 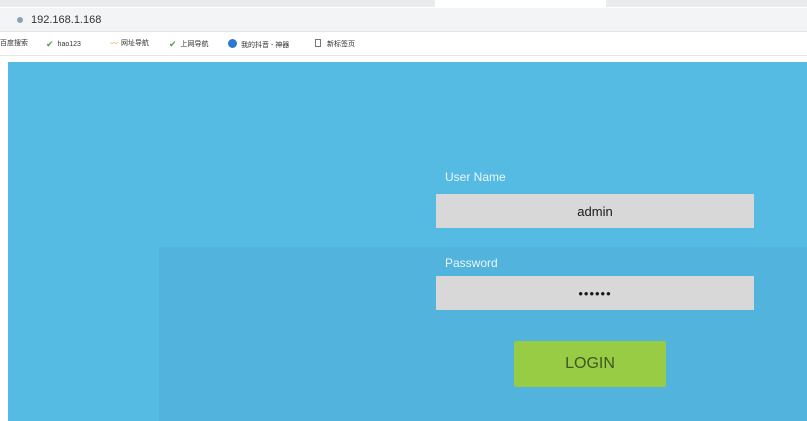 What do you see at coordinates (265, 45) in the screenshot?
I see `bookmark-label: 我的抖音 - 神器` at bounding box center [265, 45].